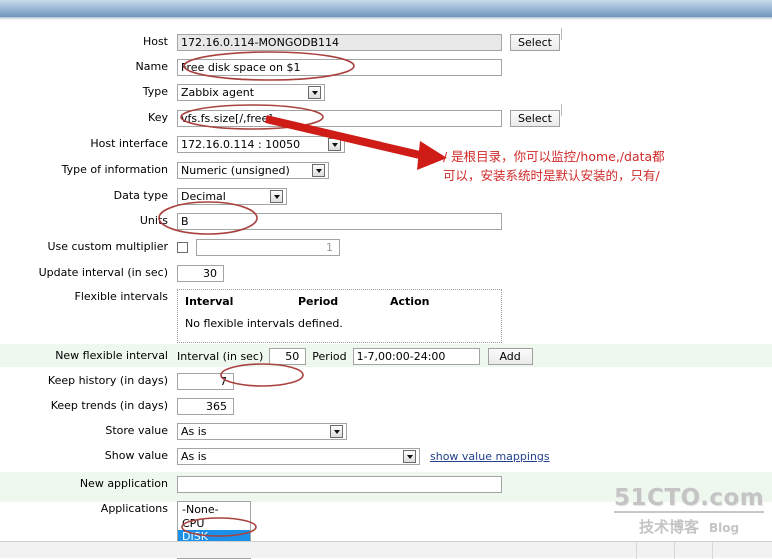  I want to click on label-new-flexible-interval: New flexible interval, so click(111, 355).